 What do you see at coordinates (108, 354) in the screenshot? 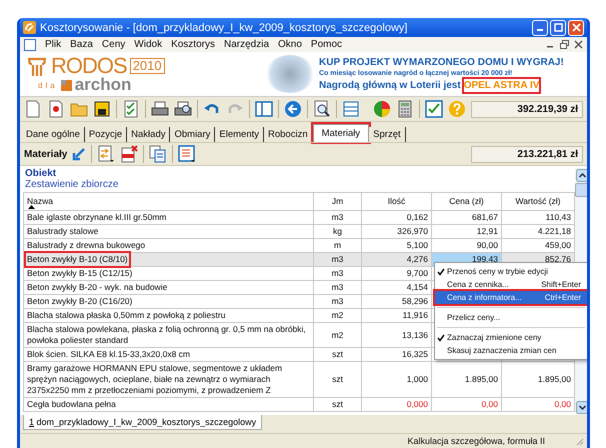
I see `table-cell: Blok ścien. SILKA E8 kl.15-33,3x20,0x8 cm` at bounding box center [108, 354].